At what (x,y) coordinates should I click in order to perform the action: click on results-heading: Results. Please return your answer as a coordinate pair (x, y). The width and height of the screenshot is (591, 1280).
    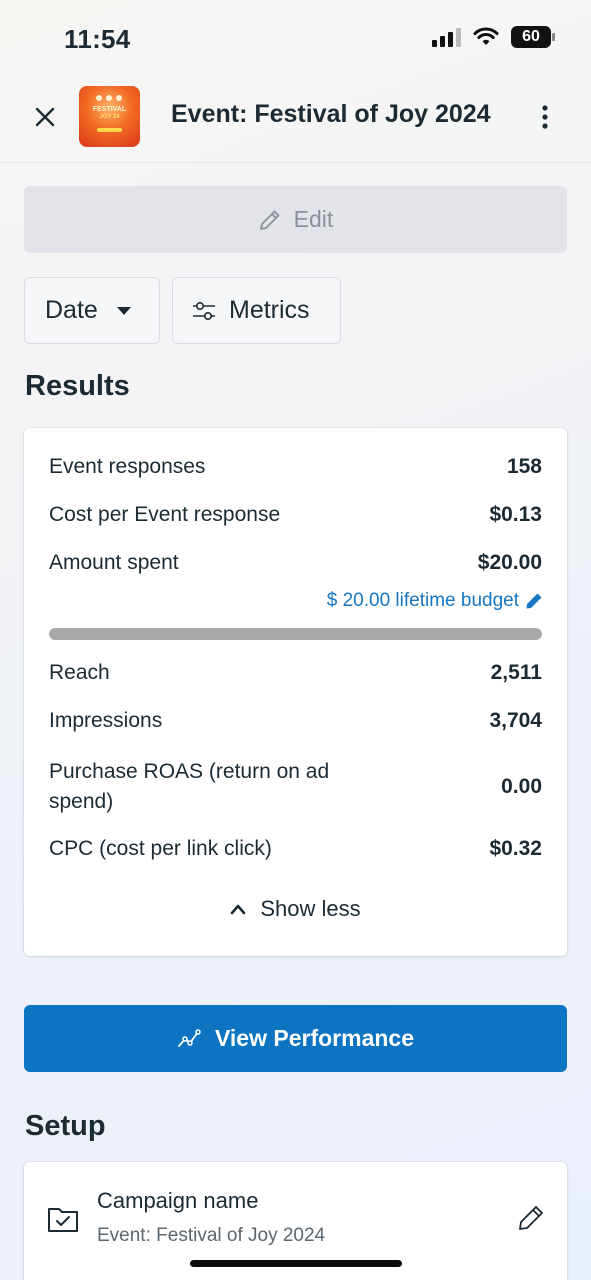
    Looking at the image, I should click on (77, 386).